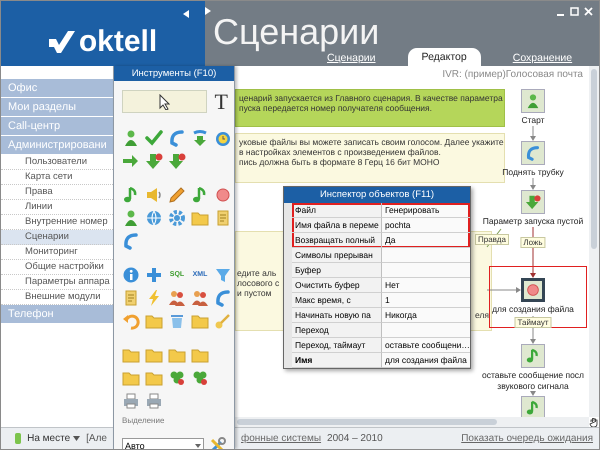 Image resolution: width=600 pixels, height=450 pixels. Describe the element at coordinates (377, 195) in the screenshot. I see `inspector-title: Инспектор объектов (F11)` at that location.